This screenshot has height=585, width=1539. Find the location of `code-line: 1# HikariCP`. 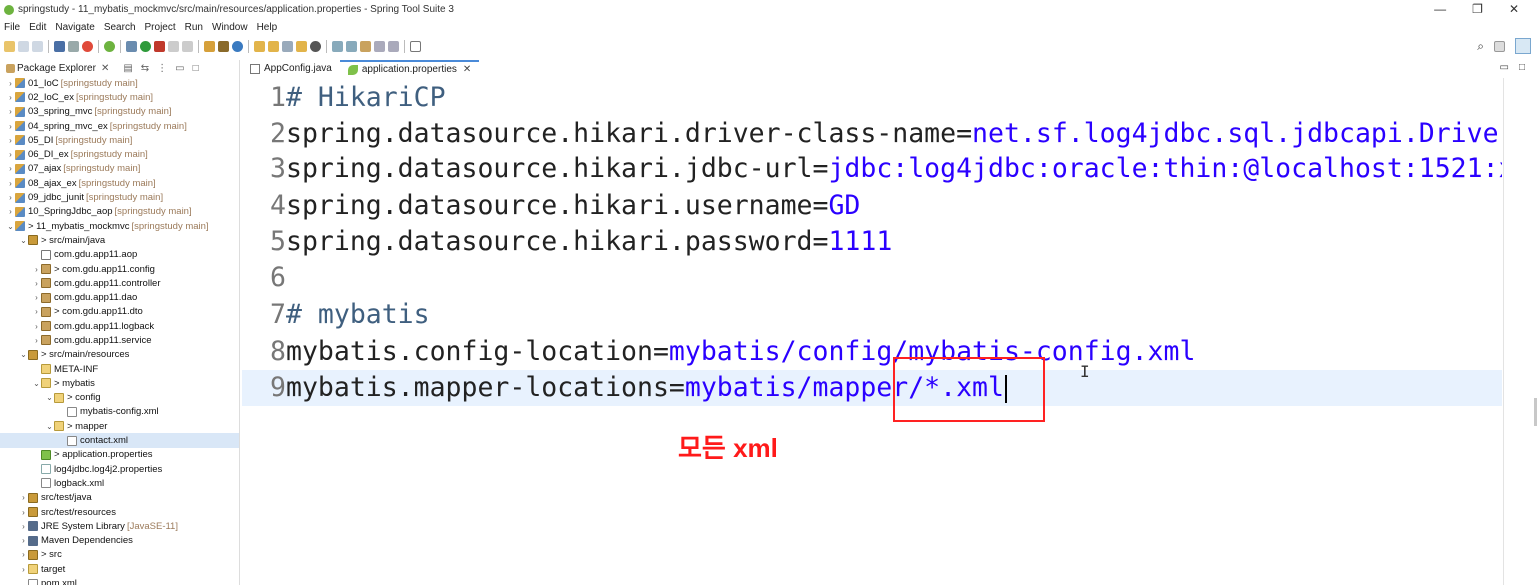

code-line: 1# HikariCP is located at coordinates (872, 98).